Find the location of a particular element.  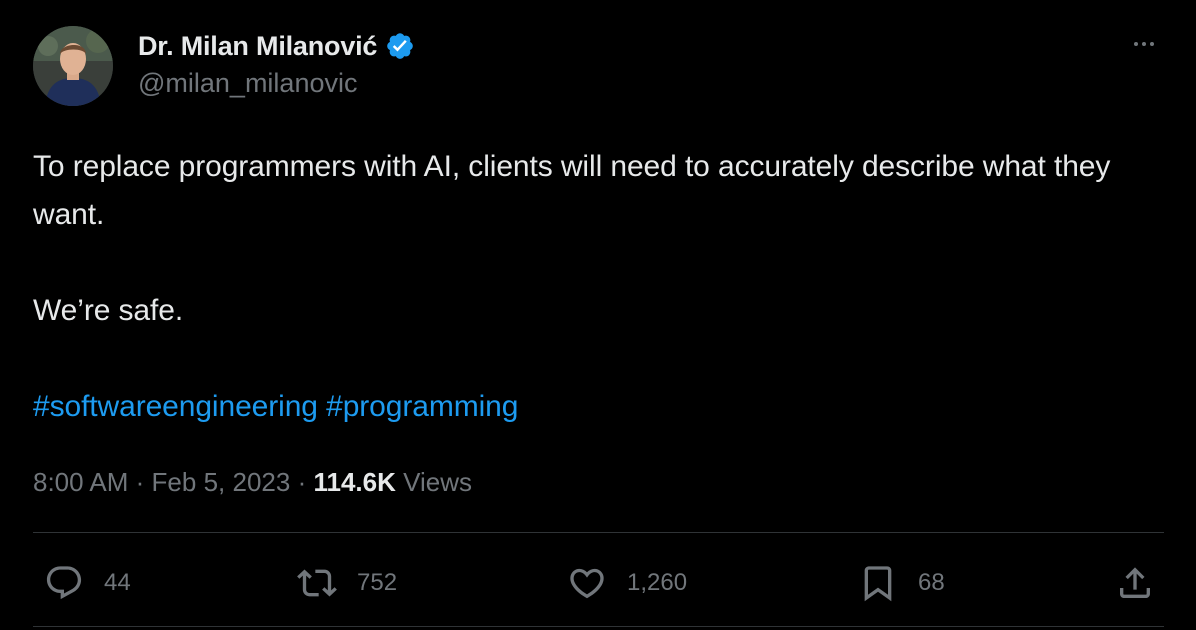

hashtag-programming: #programming is located at coordinates (422, 406).